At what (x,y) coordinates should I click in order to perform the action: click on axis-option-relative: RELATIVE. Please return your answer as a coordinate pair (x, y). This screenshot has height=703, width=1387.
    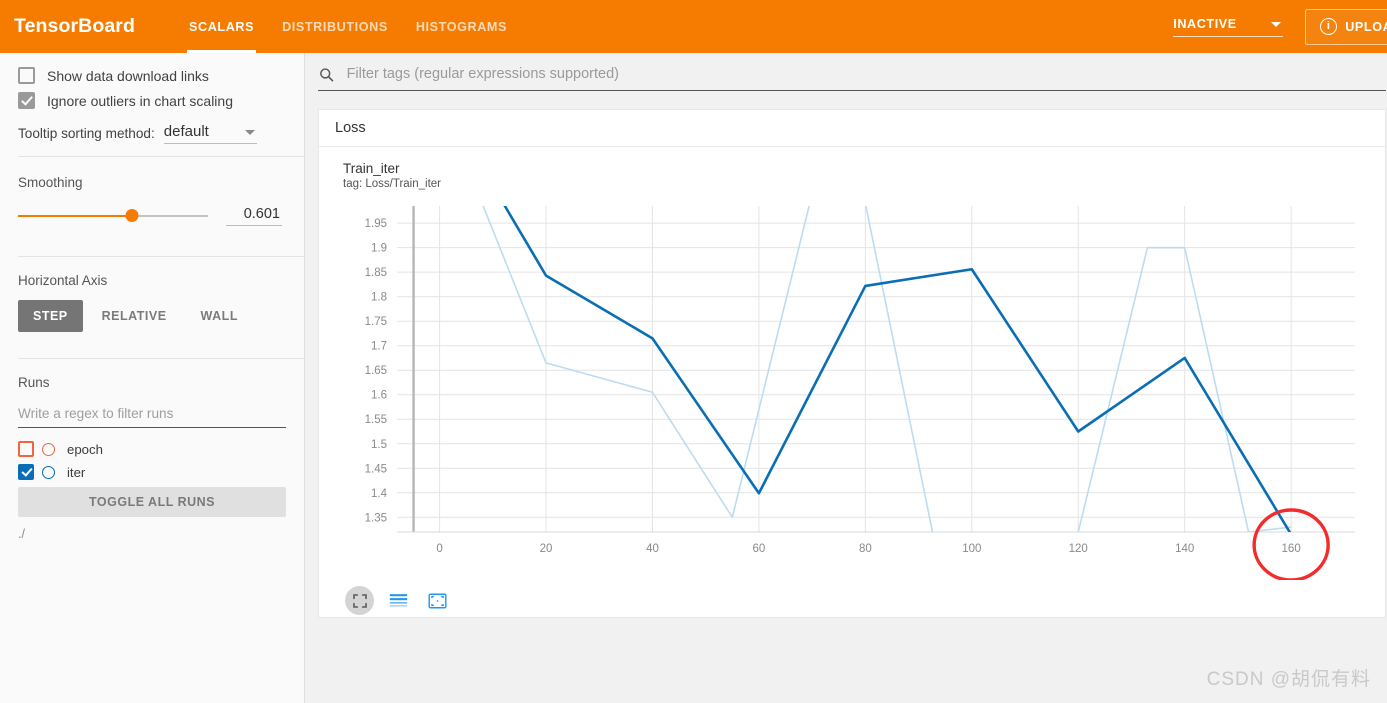
    Looking at the image, I should click on (134, 316).